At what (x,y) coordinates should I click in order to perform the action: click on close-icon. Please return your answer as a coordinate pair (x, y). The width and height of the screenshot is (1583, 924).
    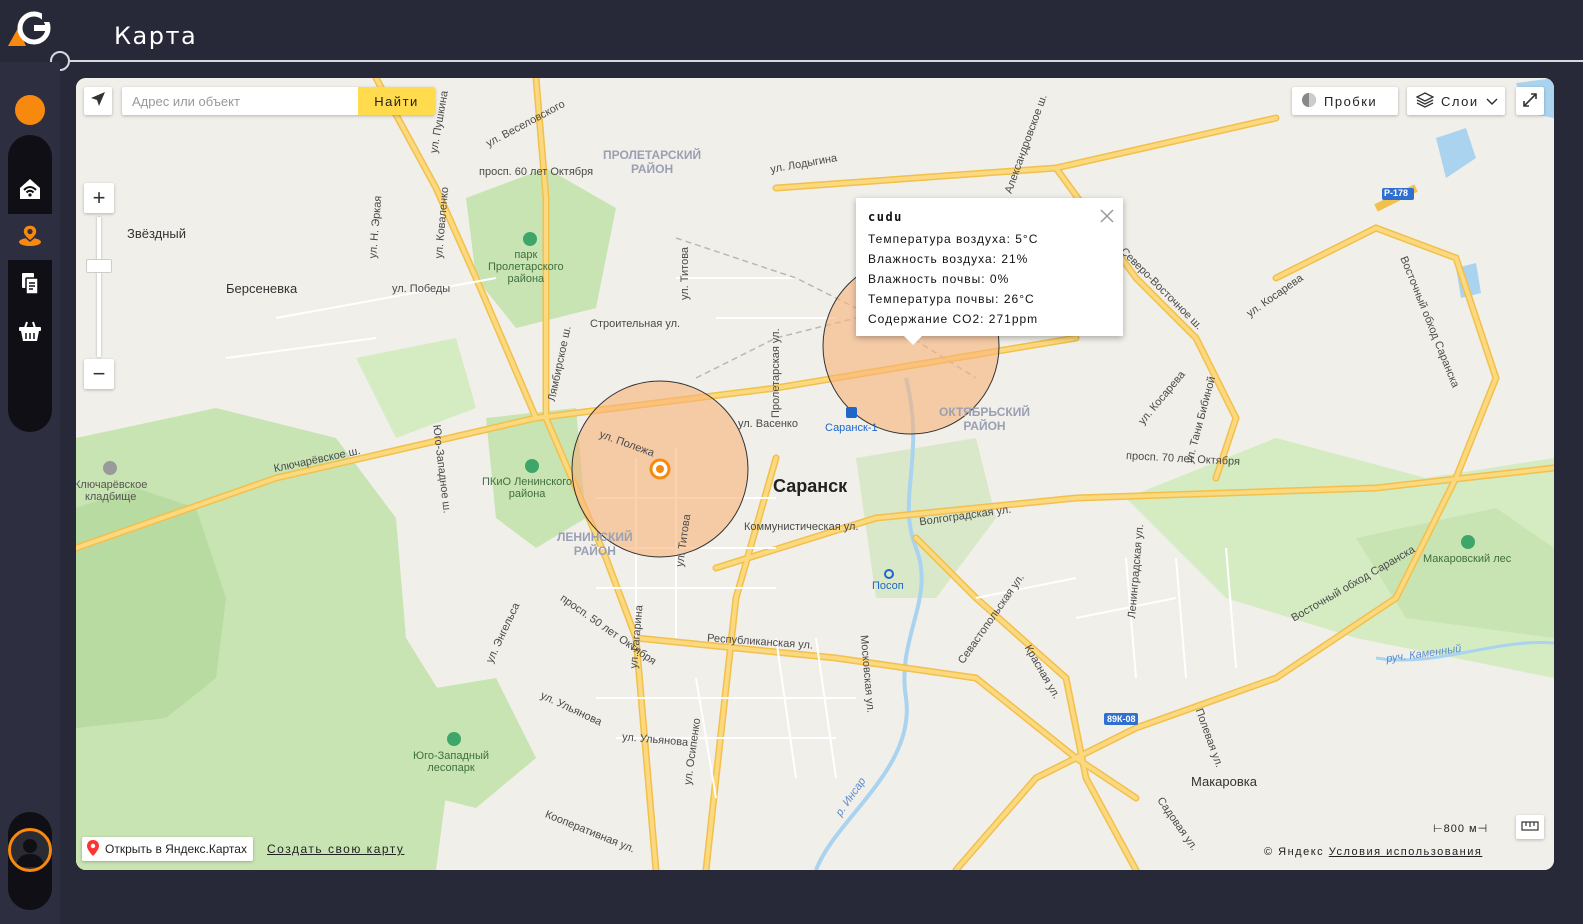
    Looking at the image, I should click on (1107, 216).